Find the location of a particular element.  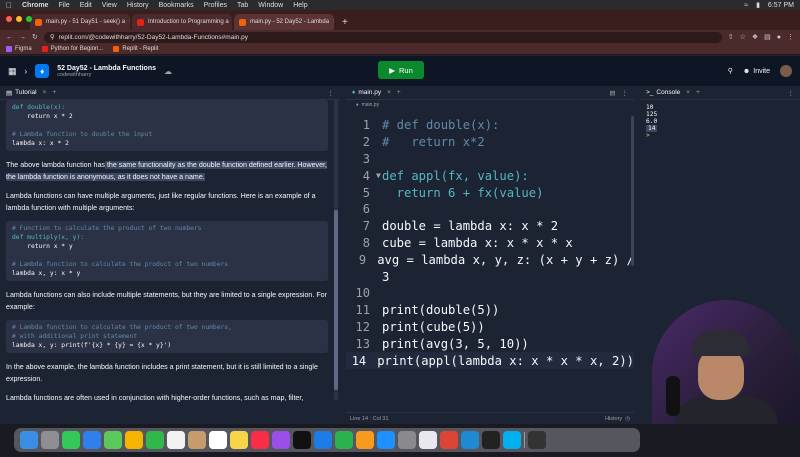

editor-scrollbar is located at coordinates (632, 191).